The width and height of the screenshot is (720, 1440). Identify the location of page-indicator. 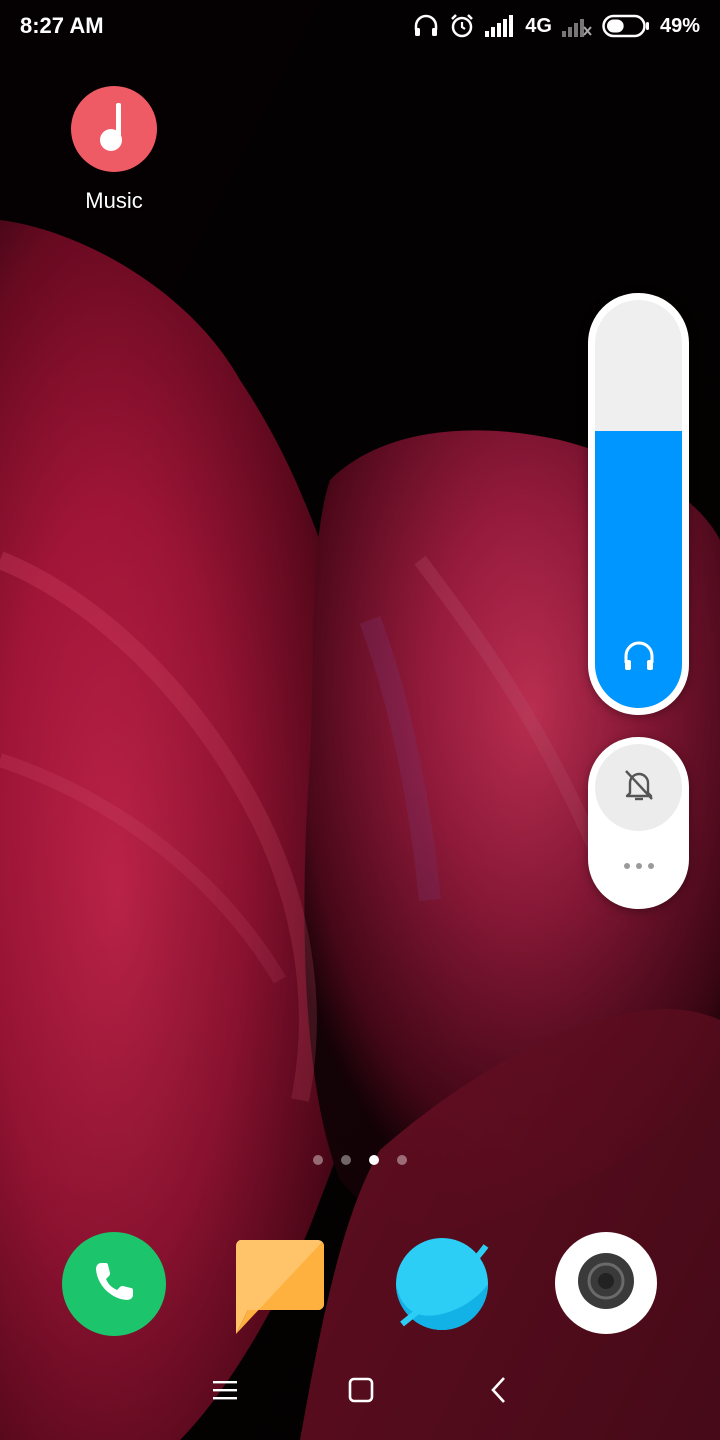
(360, 1160).